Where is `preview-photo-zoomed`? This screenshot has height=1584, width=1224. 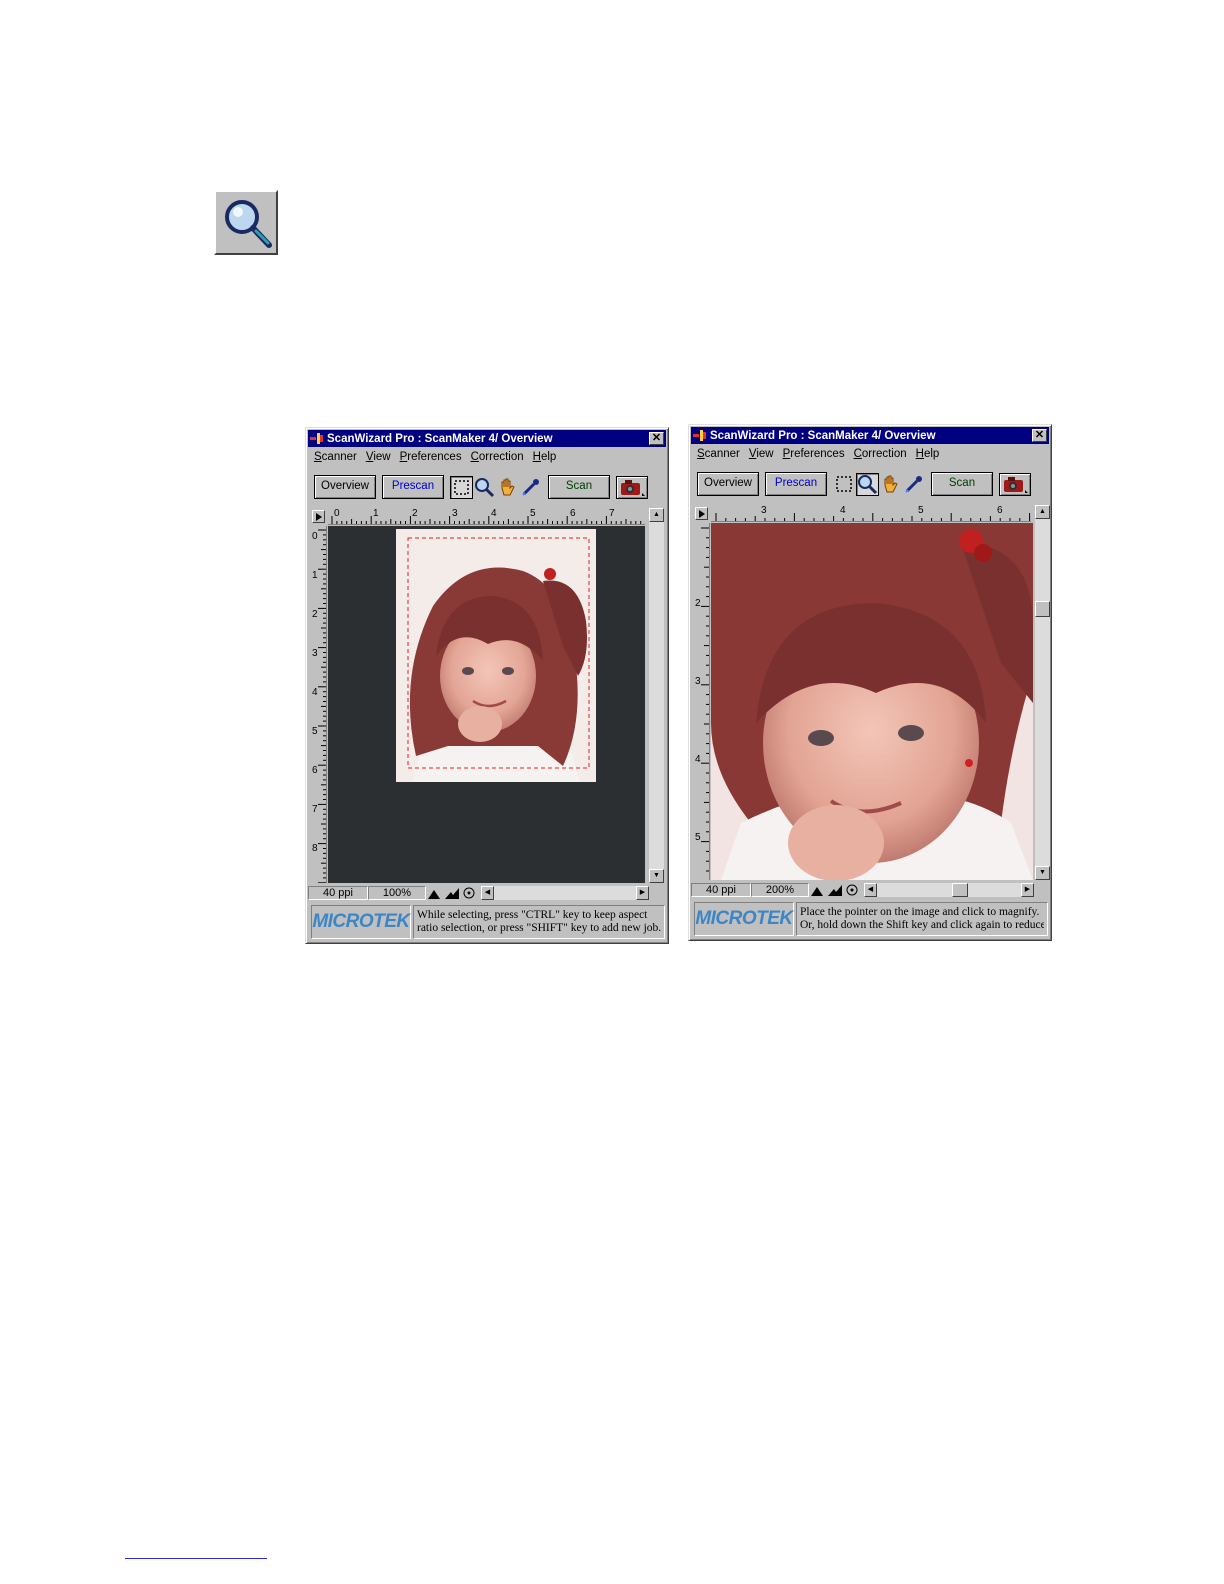 preview-photo-zoomed is located at coordinates (872, 701).